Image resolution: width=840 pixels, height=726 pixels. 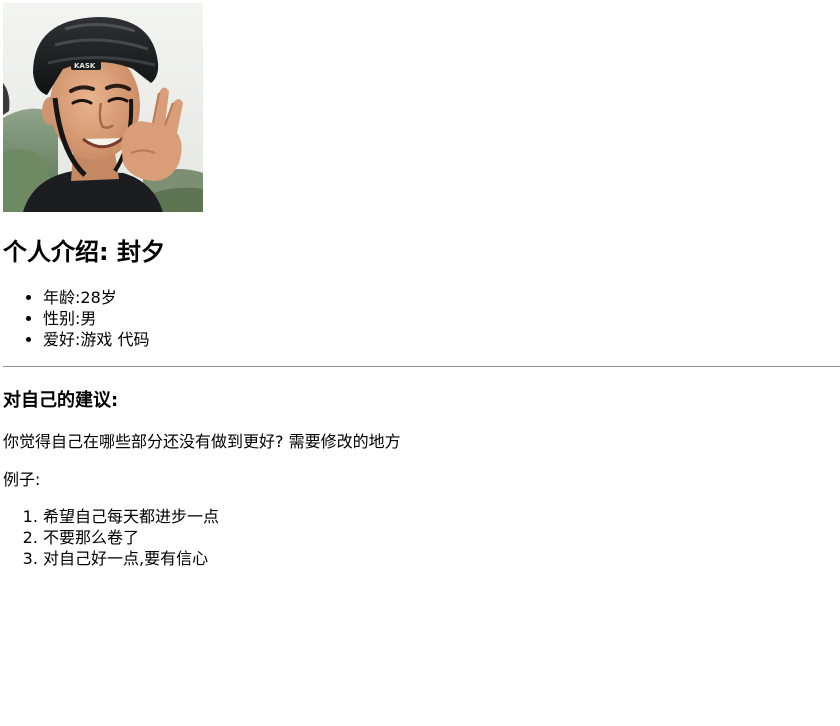 I want to click on profile-hobbies: 爱好:游戏 代码, so click(x=96, y=339).